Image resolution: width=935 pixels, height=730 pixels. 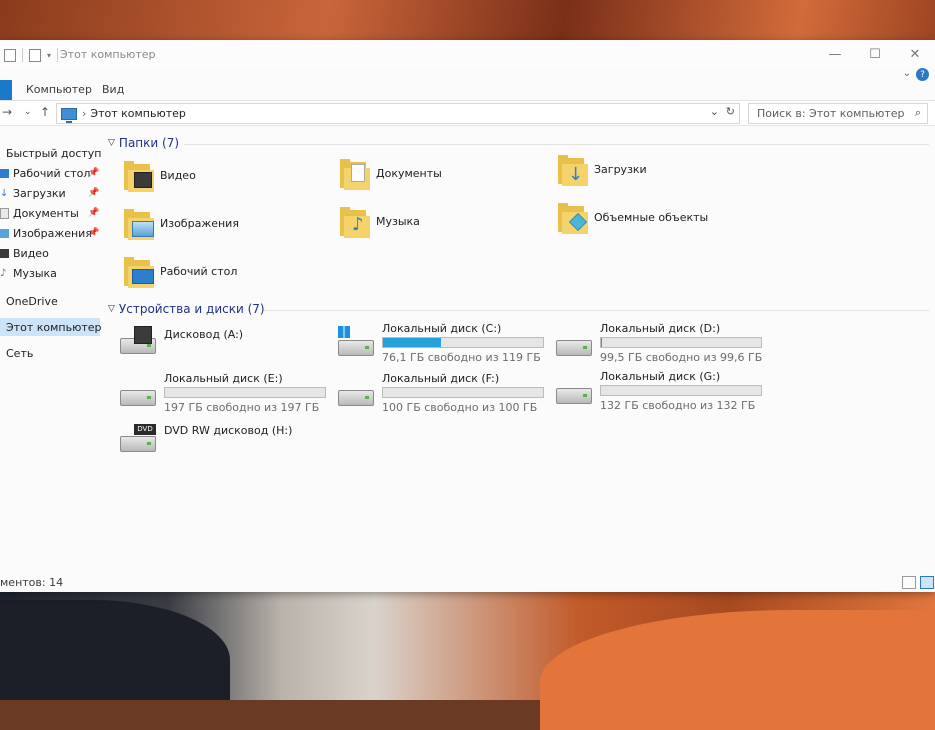 I want to click on nav-label: Изображения, so click(x=52, y=233).